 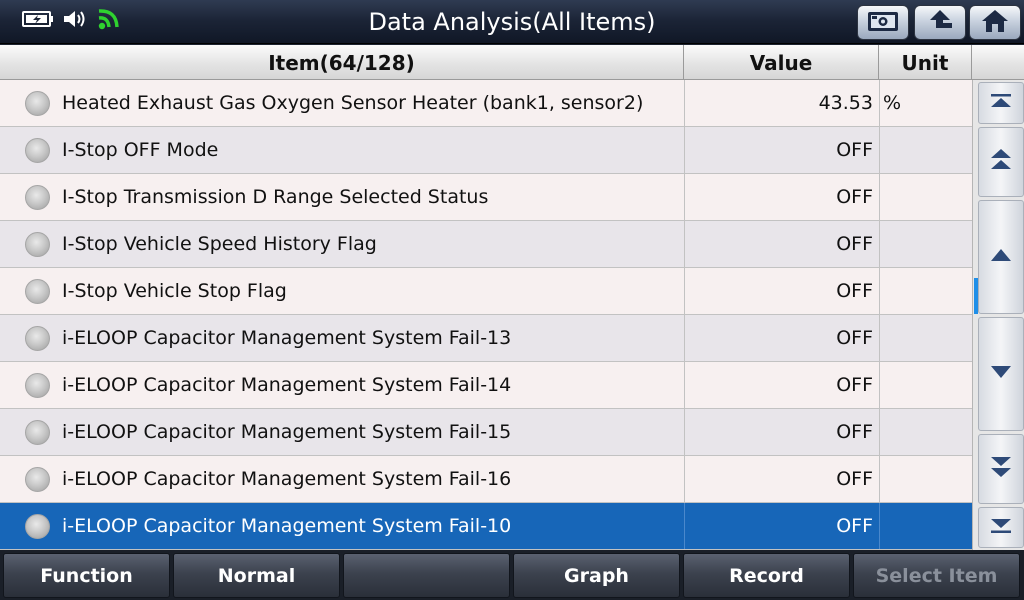 I want to click on table-header: Item(64/128) Value Unit, so click(x=512, y=62).